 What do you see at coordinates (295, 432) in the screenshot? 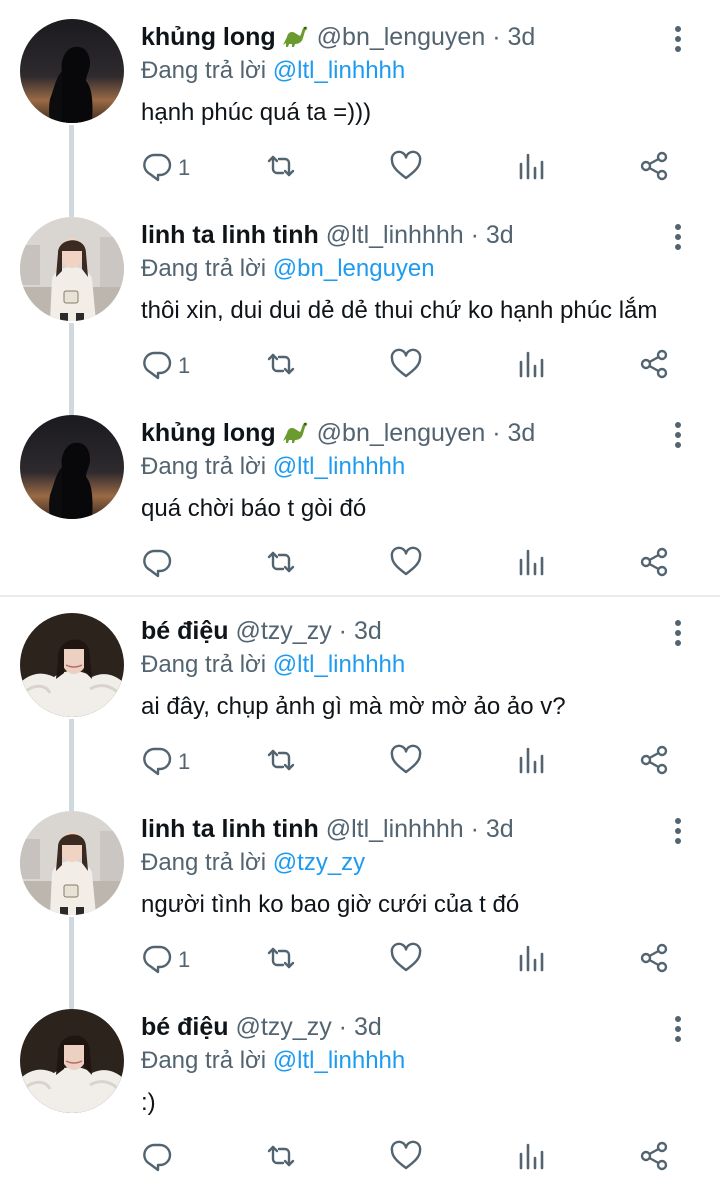
I see `dinosaur-icon` at bounding box center [295, 432].